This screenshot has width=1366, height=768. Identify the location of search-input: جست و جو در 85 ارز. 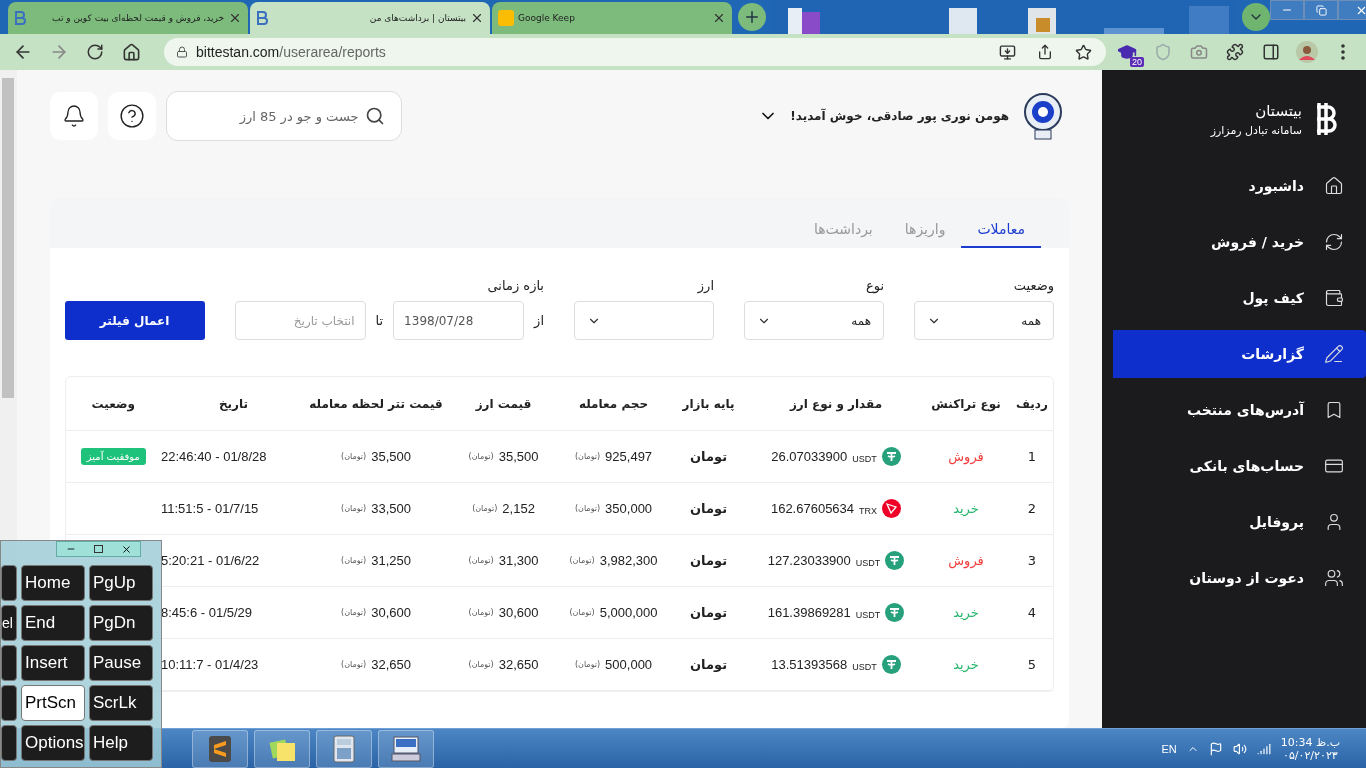
(285, 116).